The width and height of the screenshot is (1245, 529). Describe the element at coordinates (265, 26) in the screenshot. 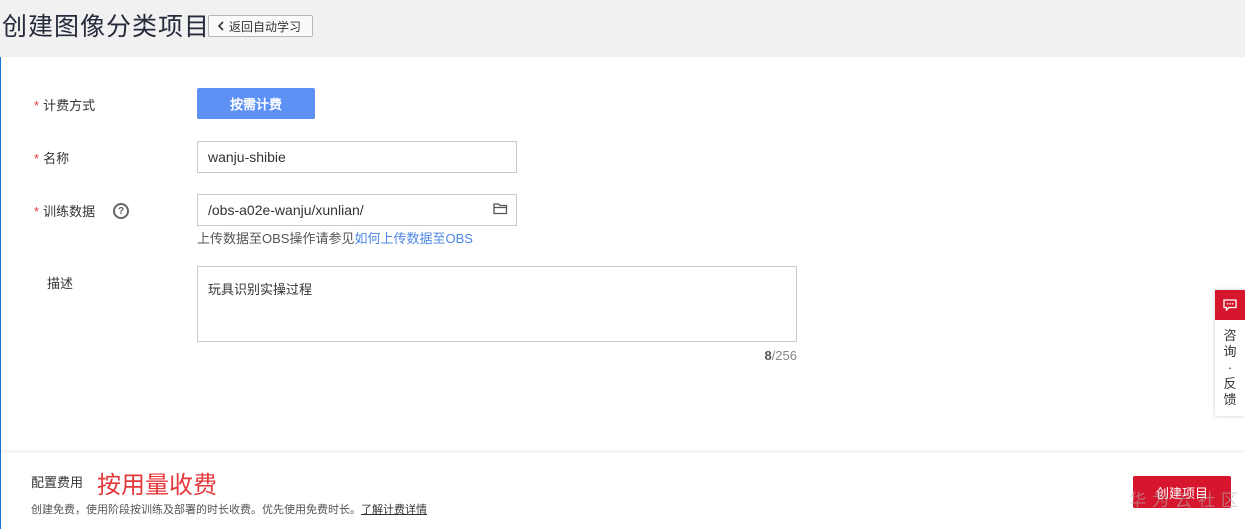

I see `back-button-label: 返回自动学习` at that location.